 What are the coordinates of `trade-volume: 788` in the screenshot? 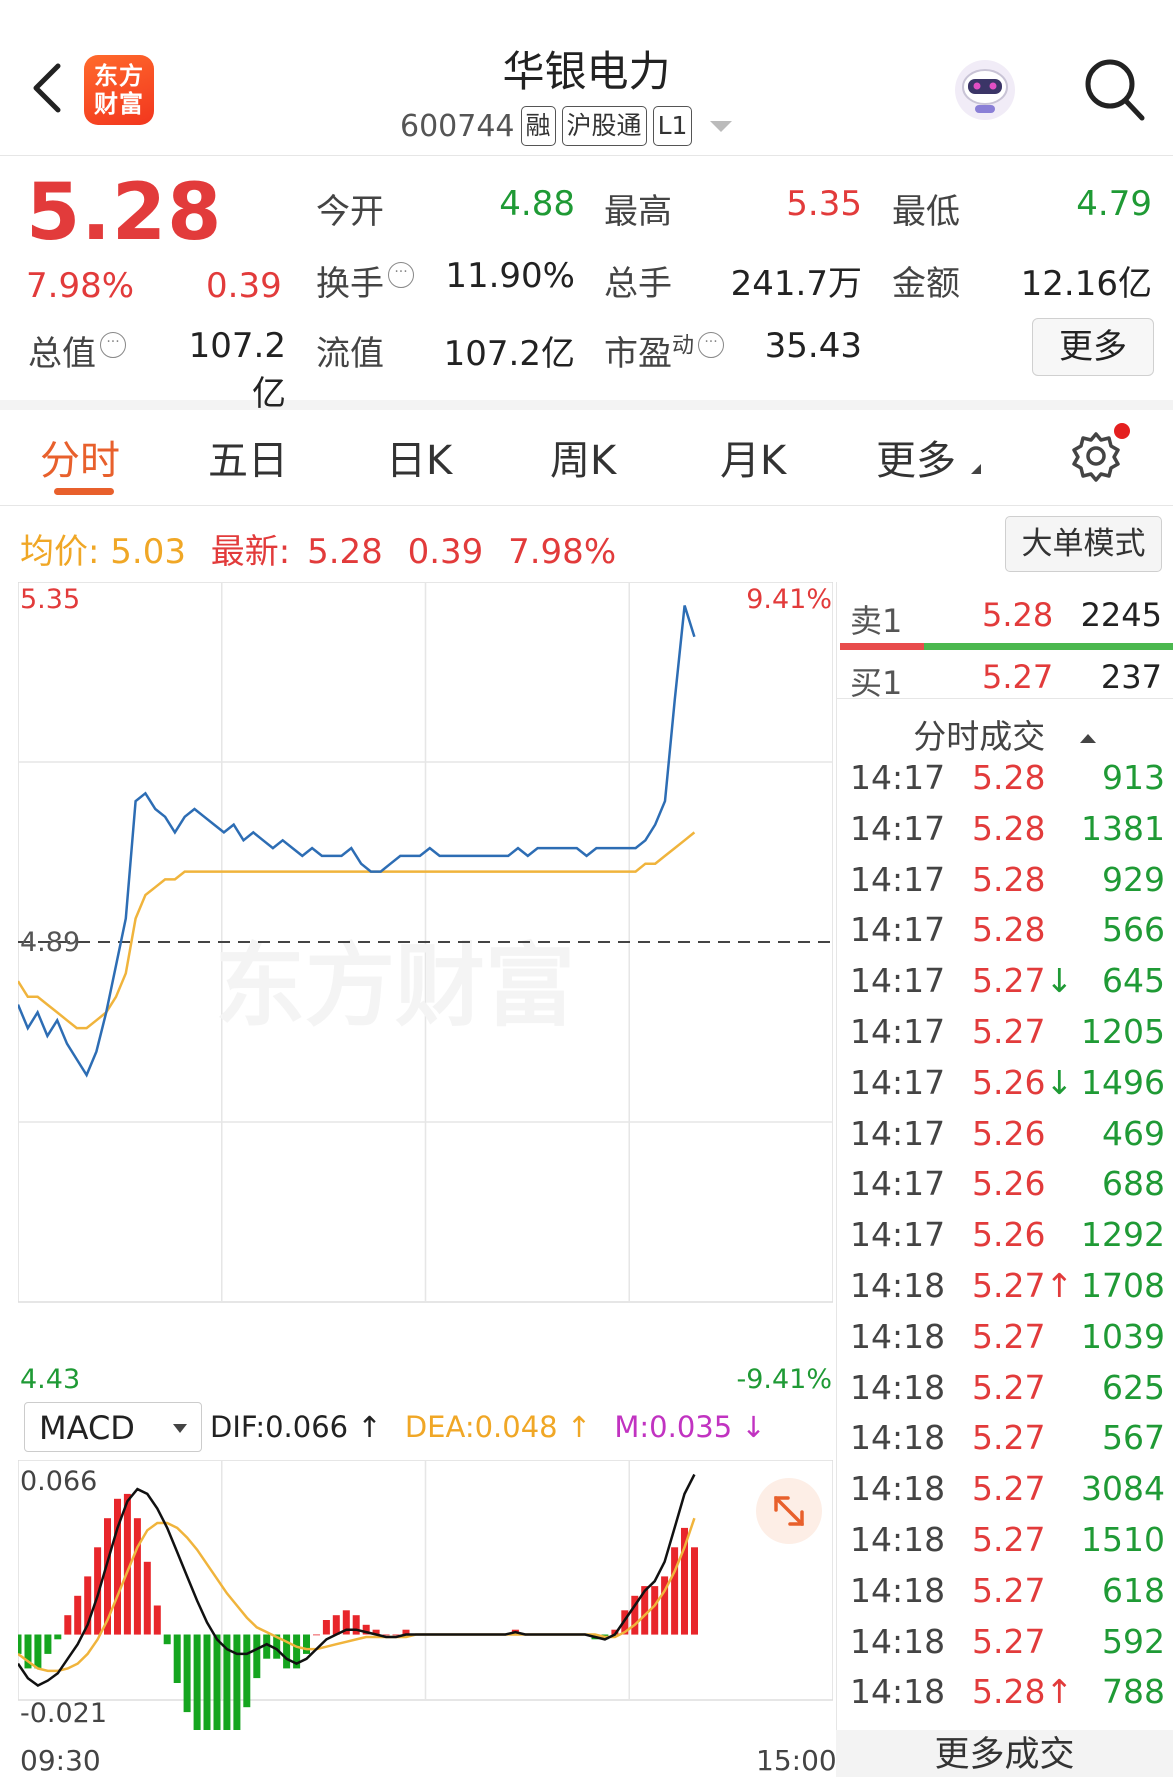 It's located at (1133, 1692).